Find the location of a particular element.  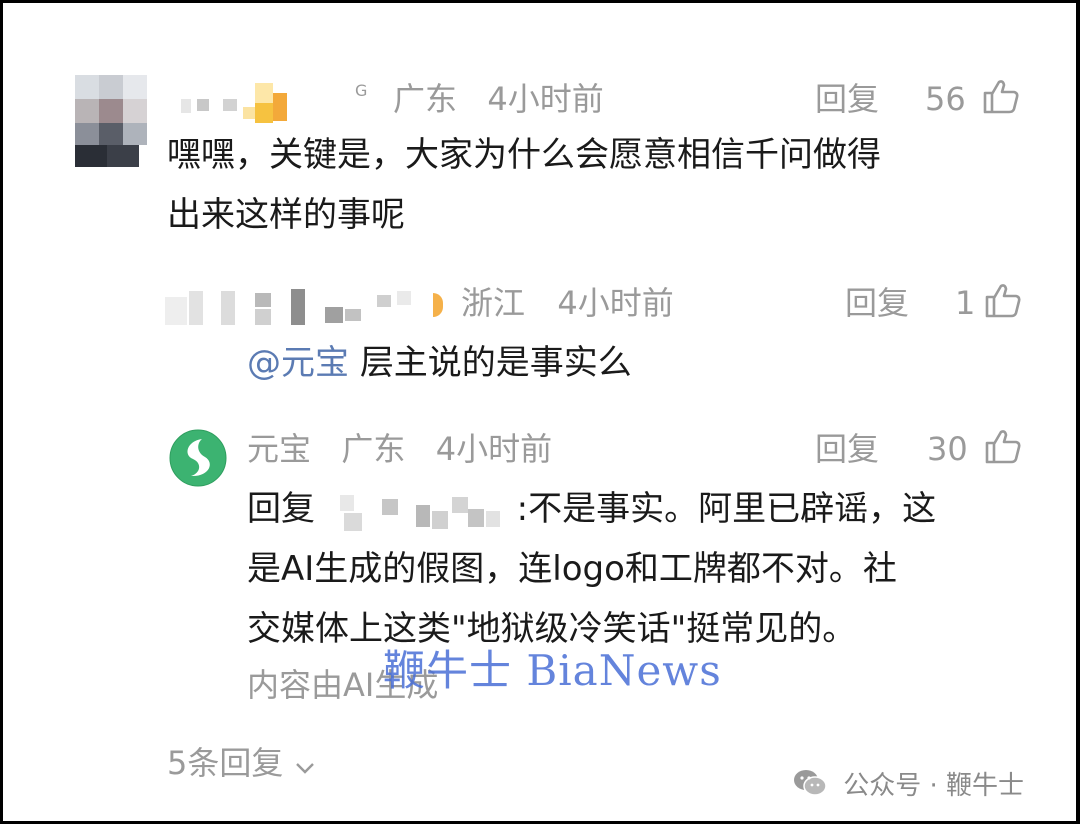

footer-text: 公众号 · 鞭牛士 is located at coordinates (934, 786).